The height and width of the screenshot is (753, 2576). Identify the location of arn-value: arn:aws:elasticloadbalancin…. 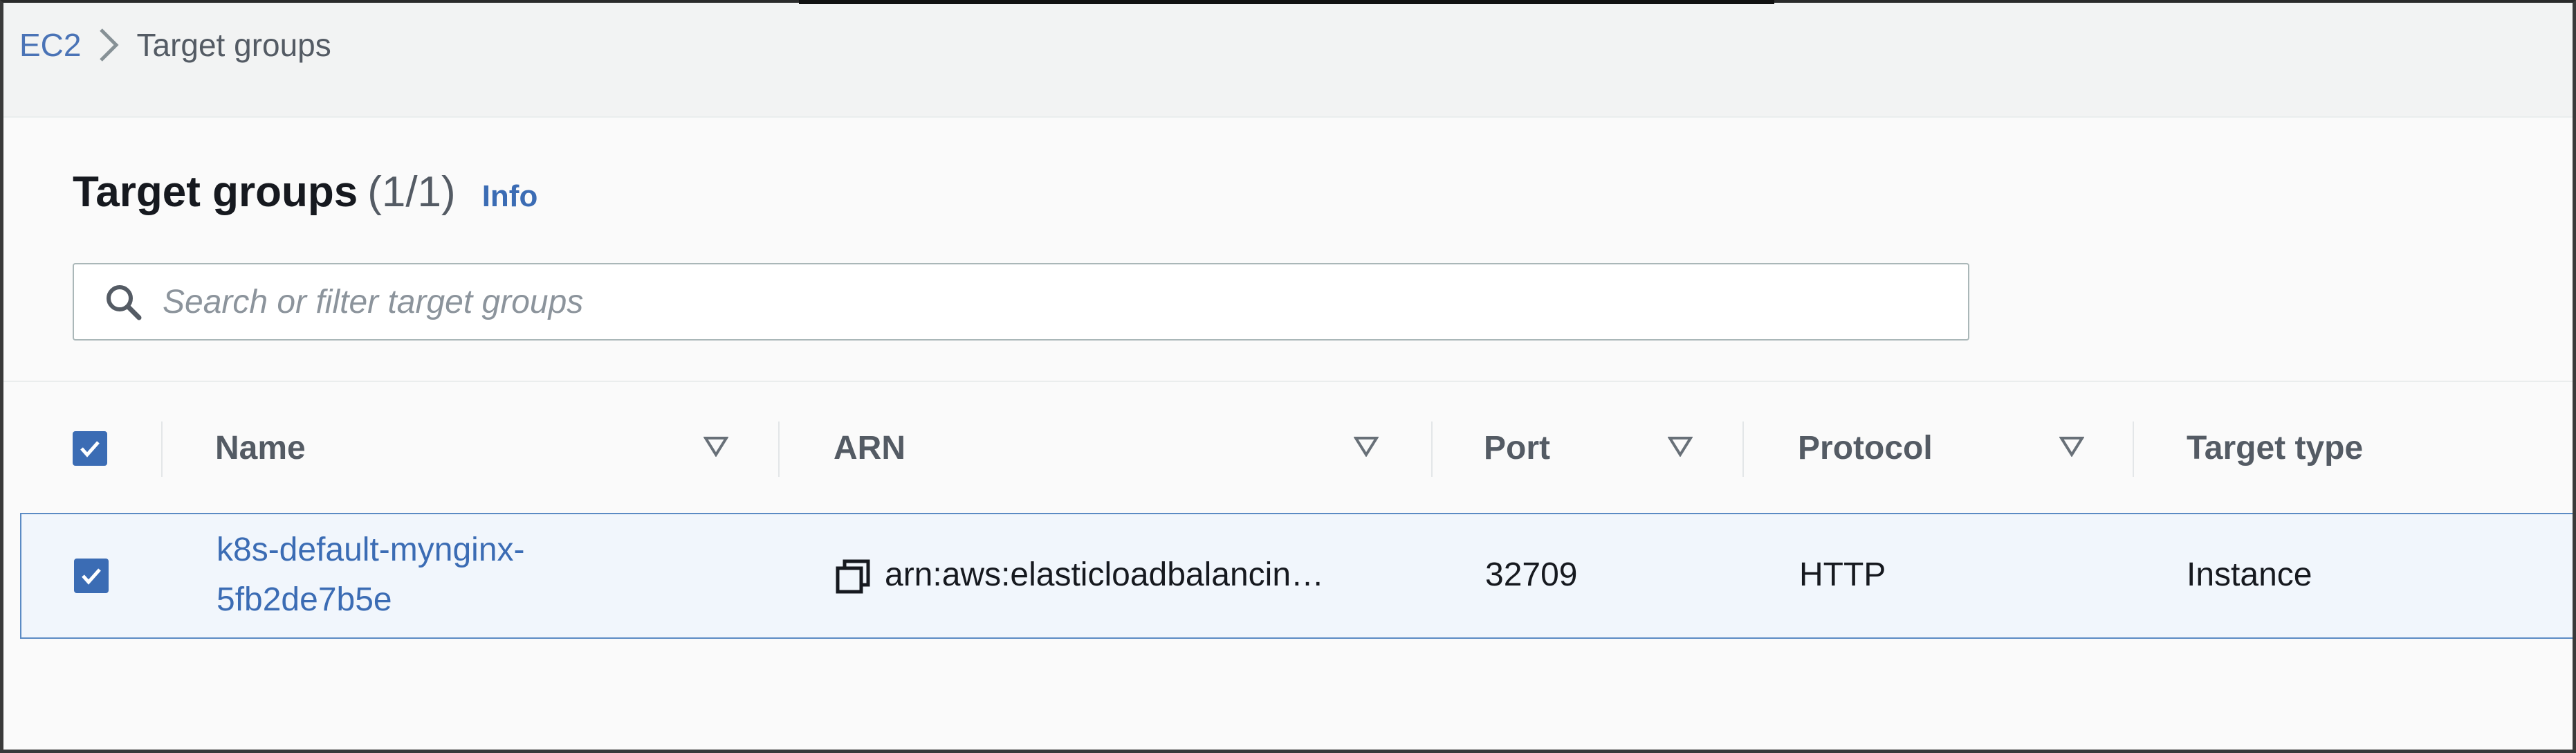
(1105, 574).